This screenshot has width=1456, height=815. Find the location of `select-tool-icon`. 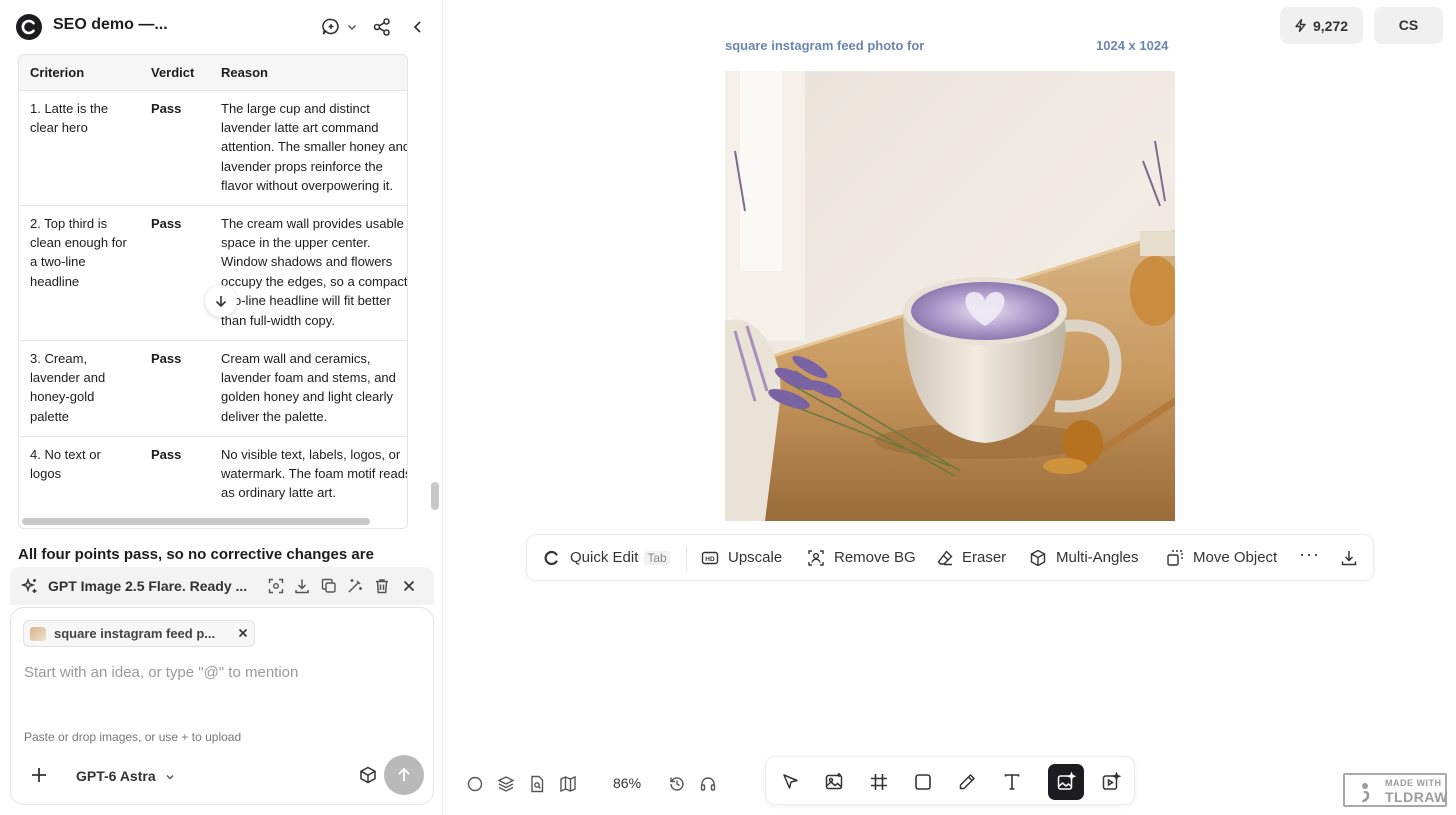

select-tool-icon is located at coordinates (790, 782).